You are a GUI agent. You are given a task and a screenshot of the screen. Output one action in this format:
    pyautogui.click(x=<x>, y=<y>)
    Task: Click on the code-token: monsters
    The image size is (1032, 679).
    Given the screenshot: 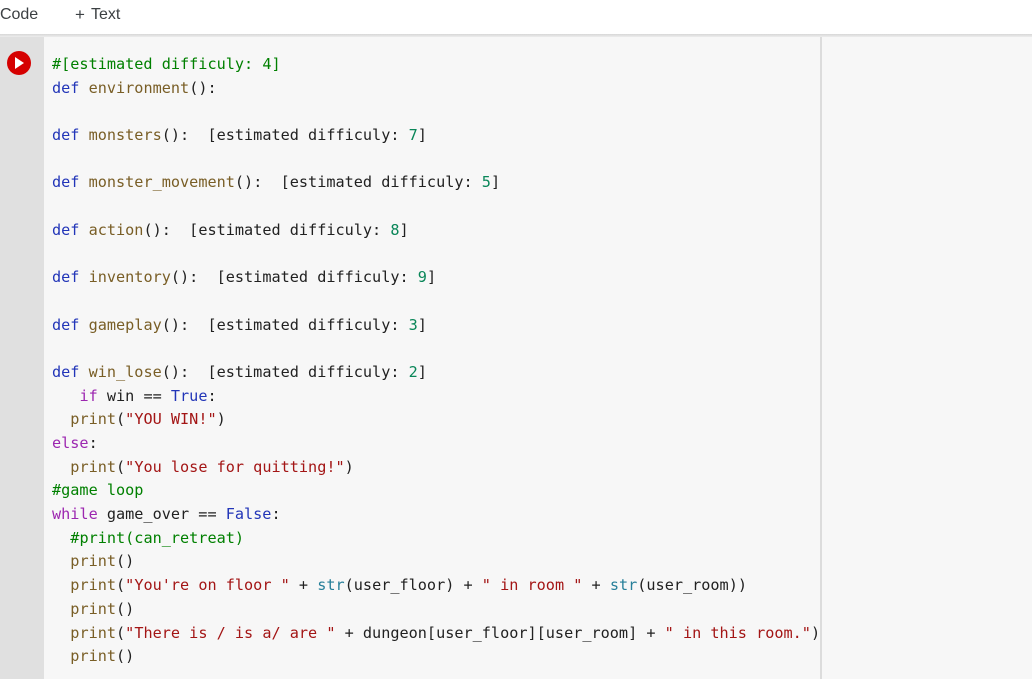 What is the action you would take?
    pyautogui.click(x=125, y=135)
    